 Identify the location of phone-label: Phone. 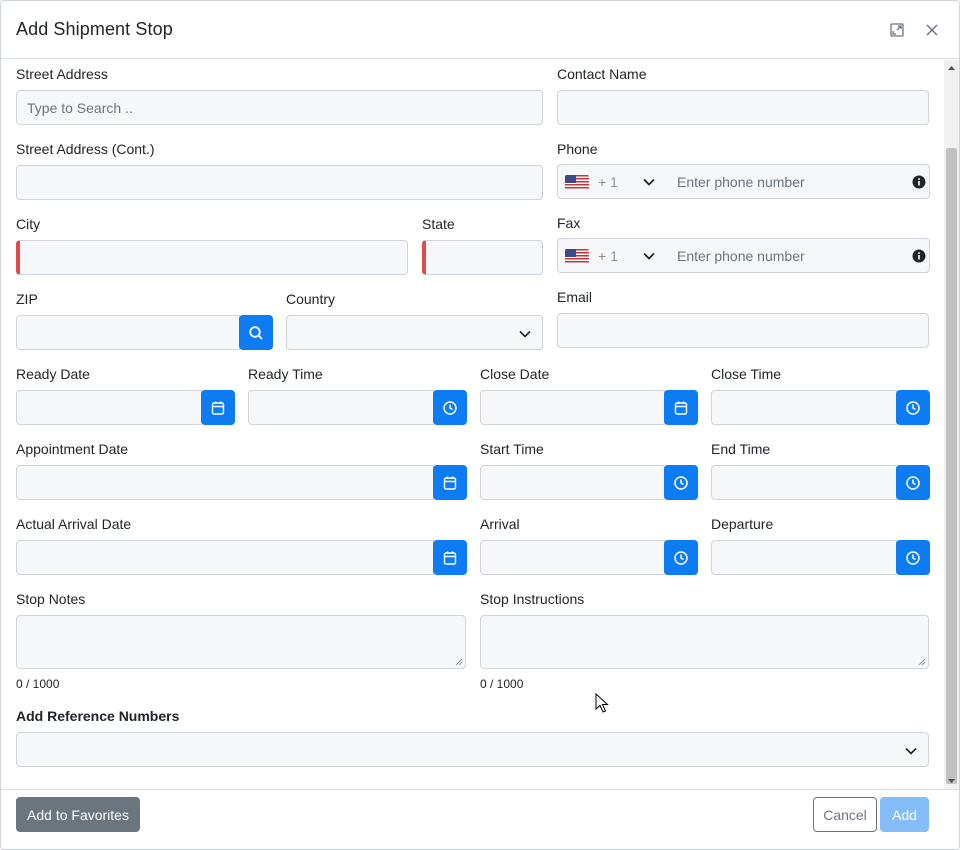
(577, 149).